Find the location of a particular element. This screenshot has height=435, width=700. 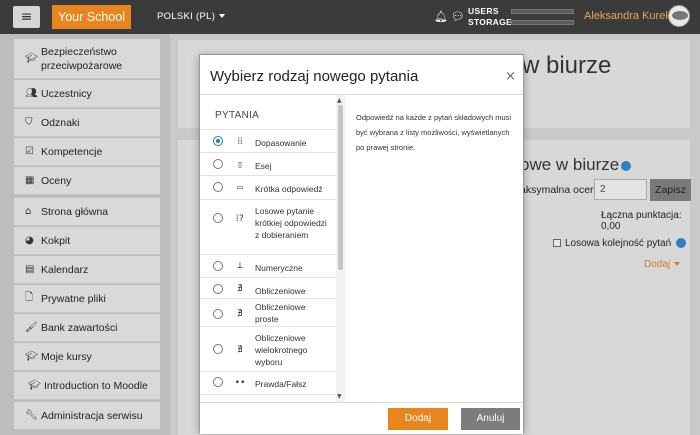

sidebar-item-home: ⌂ Strona główna is located at coordinates (87, 212).